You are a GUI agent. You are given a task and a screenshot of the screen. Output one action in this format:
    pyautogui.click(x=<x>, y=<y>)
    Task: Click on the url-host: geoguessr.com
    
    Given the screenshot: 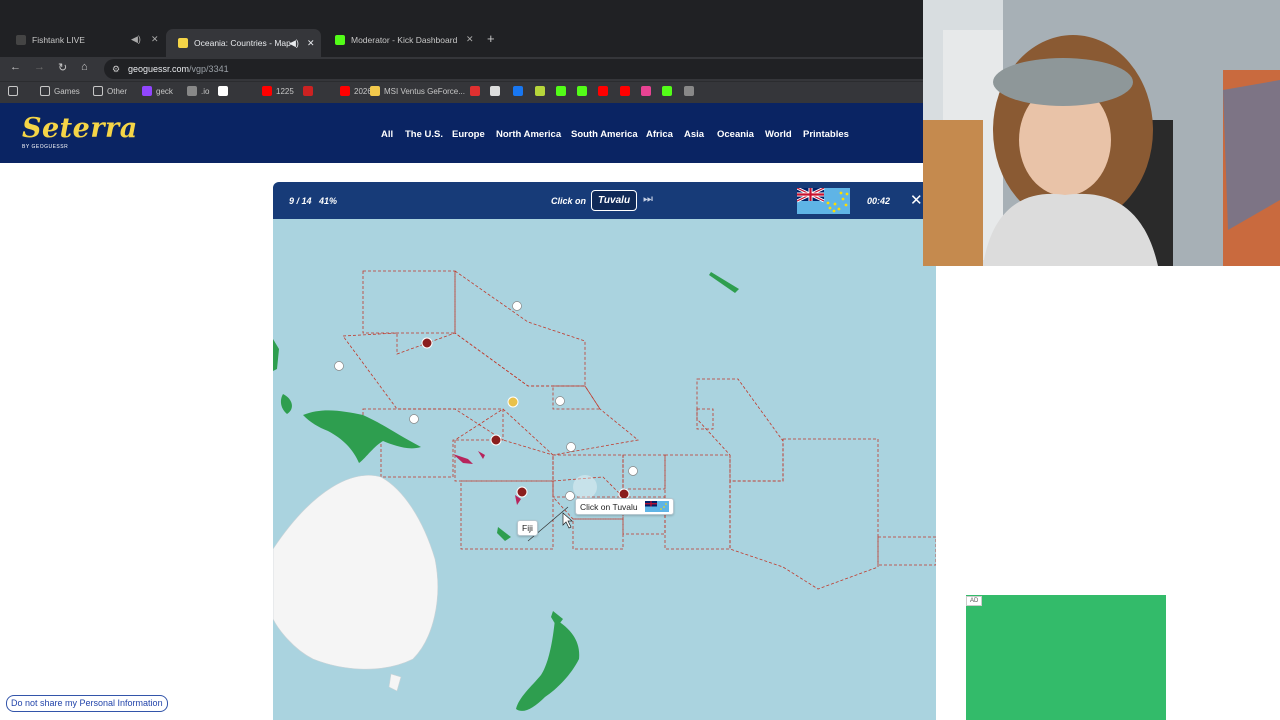 What is the action you would take?
    pyautogui.click(x=159, y=69)
    